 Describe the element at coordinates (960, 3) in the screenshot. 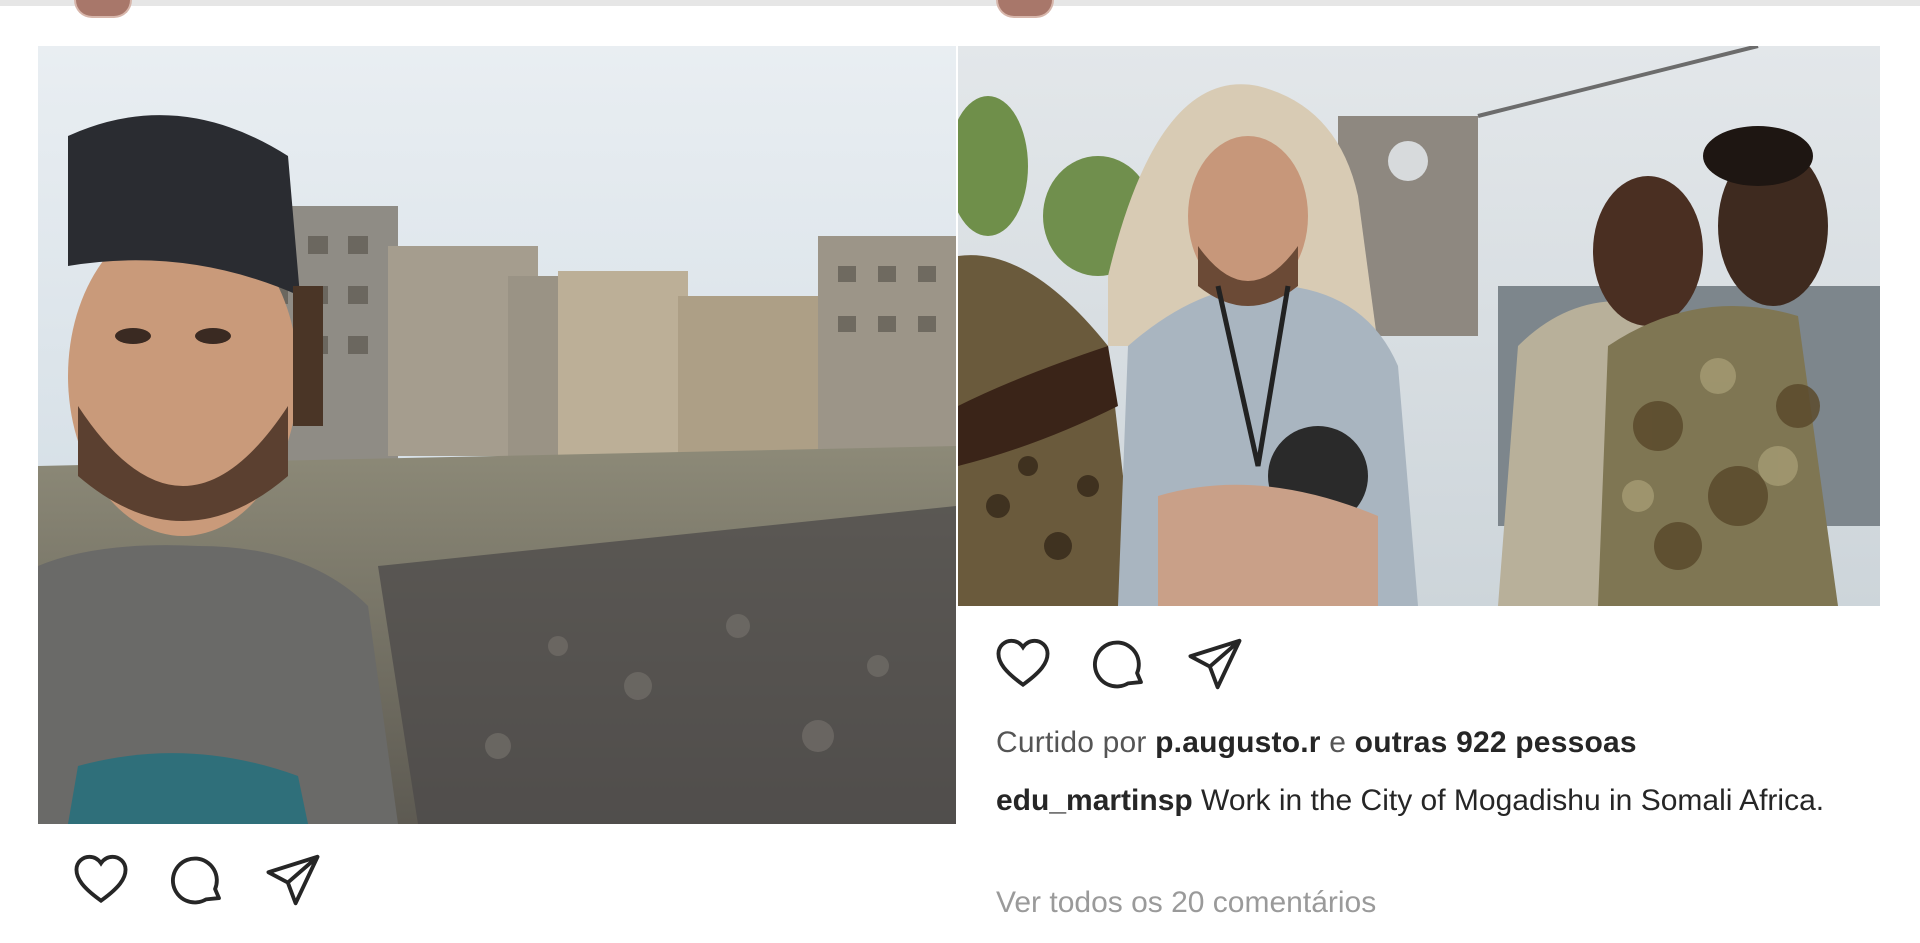

I see `top-divider` at that location.